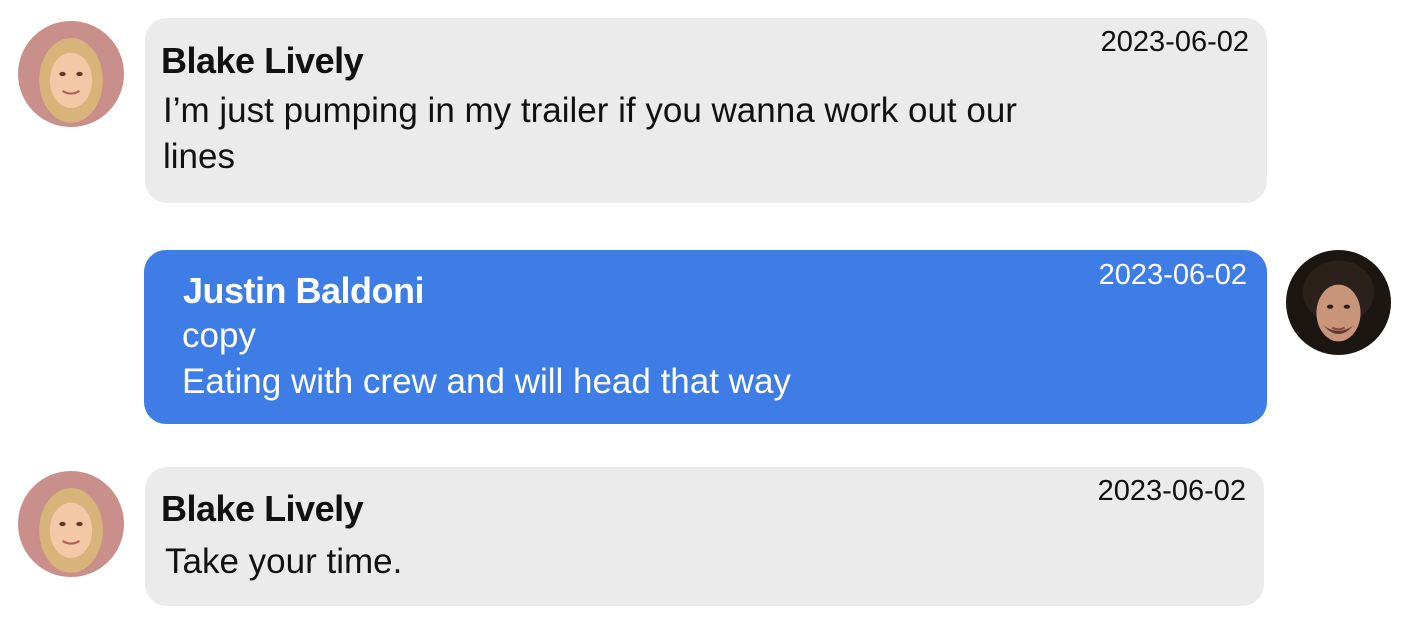 The image size is (1411, 636). Describe the element at coordinates (199, 156) in the screenshot. I see `message-line: lines` at that location.